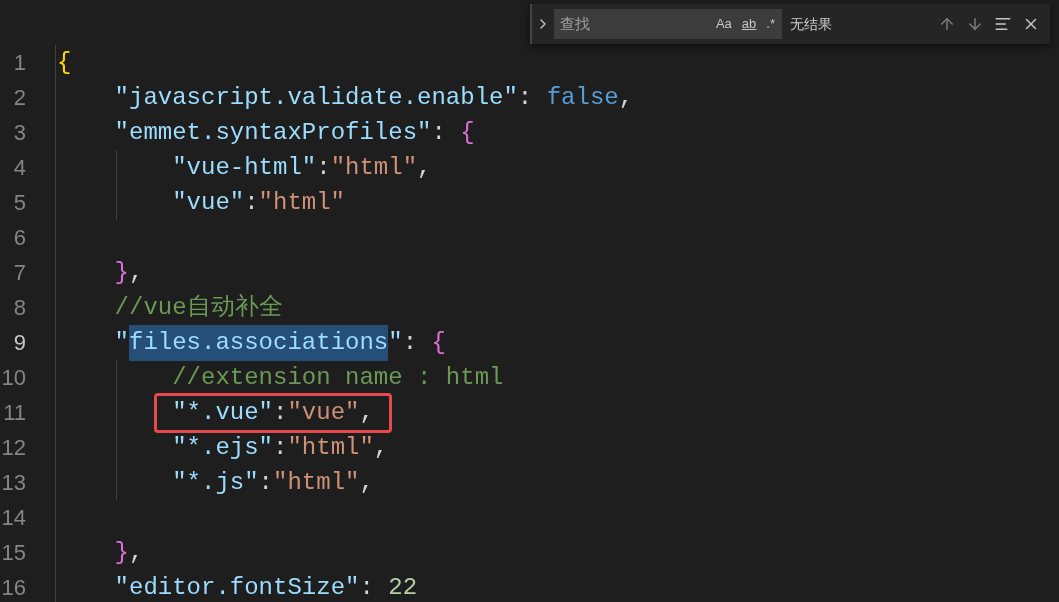 This screenshot has width=1059, height=602. Describe the element at coordinates (19, 63) in the screenshot. I see `line-number: 1` at that location.